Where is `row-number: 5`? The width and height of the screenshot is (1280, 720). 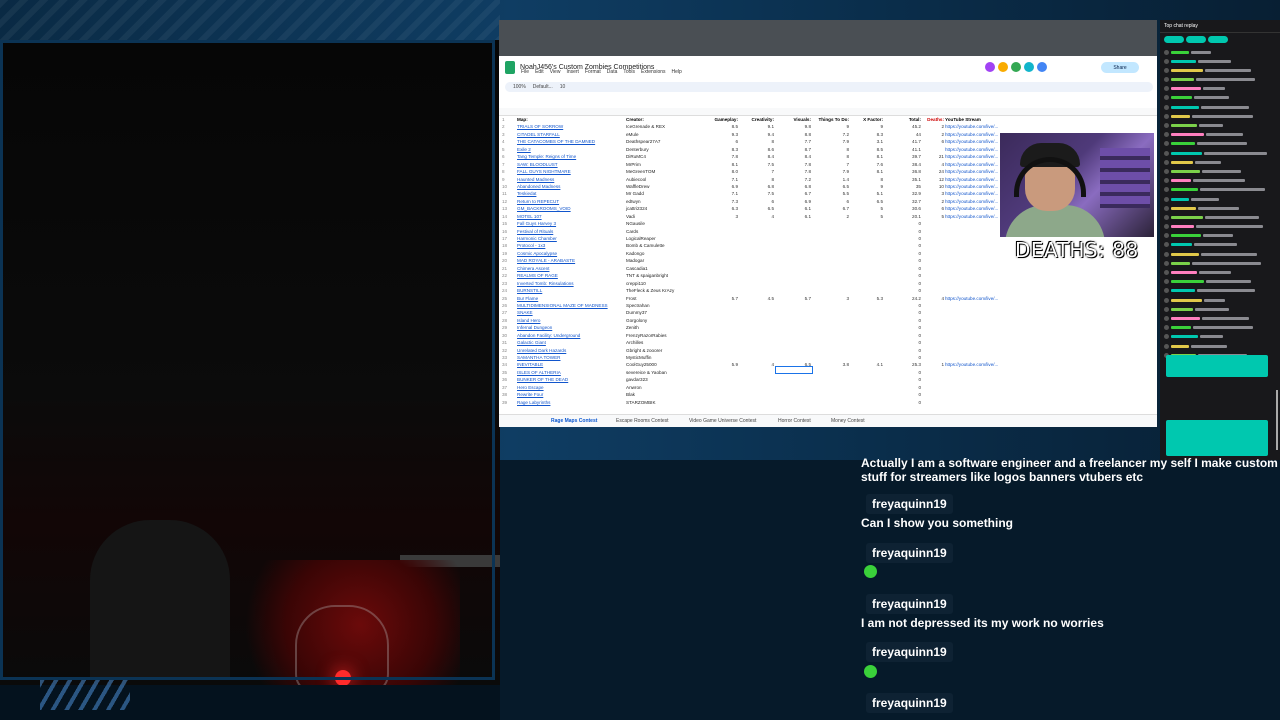
row-number: 5 is located at coordinates (503, 149).